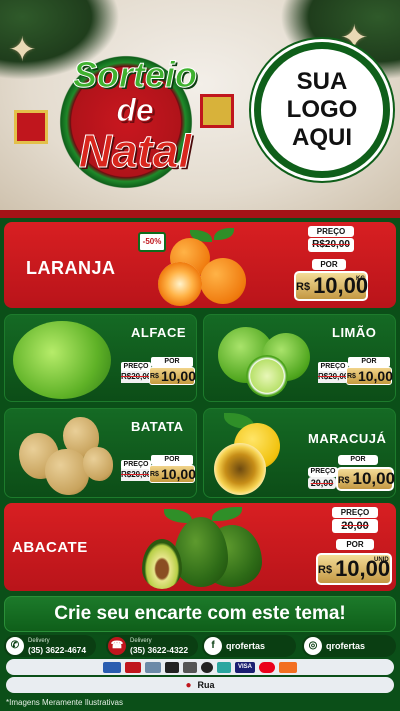 The width and height of the screenshot is (400, 711). I want to click on mastercard-icon, so click(267, 667).